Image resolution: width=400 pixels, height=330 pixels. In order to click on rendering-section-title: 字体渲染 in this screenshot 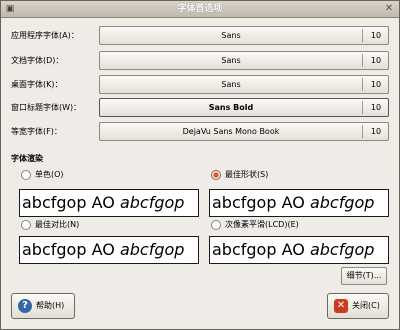, I will do `click(27, 158)`.